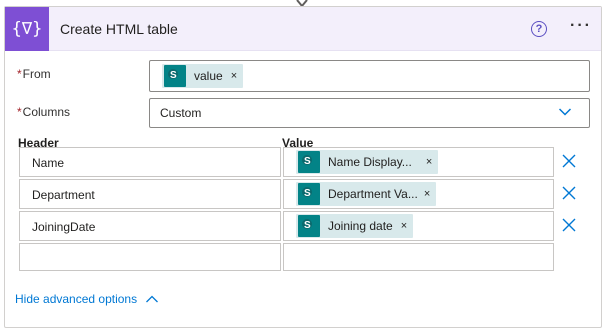 This screenshot has width=608, height=332. I want to click on from-label-text: From, so click(36, 74).